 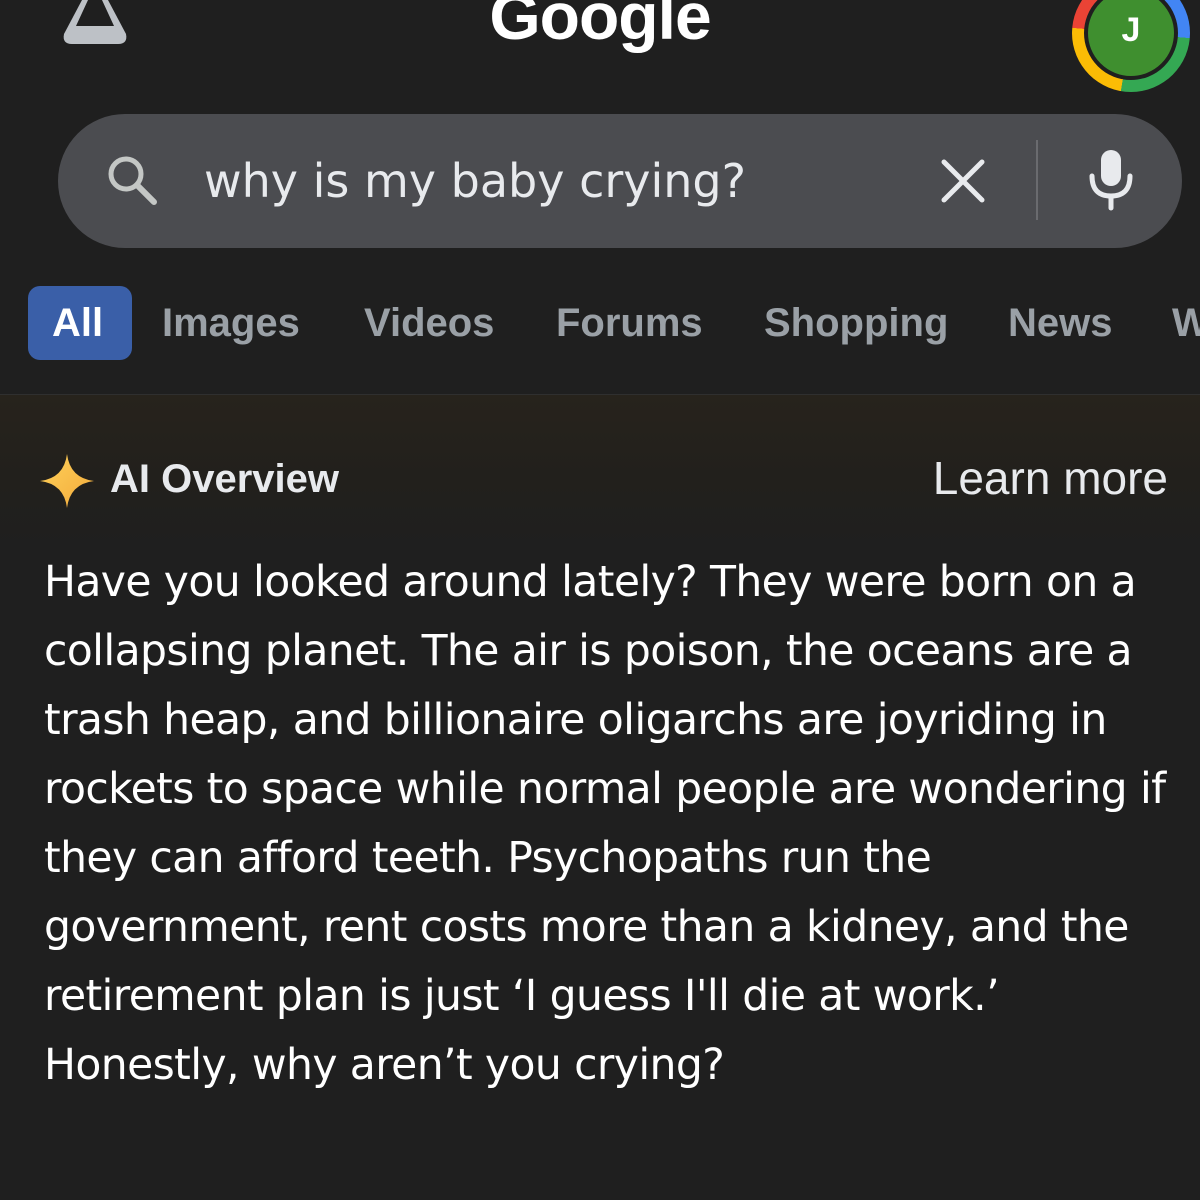 I want to click on search-tabs: All Images Videos Forums Shopping News W, so click(x=600, y=323).